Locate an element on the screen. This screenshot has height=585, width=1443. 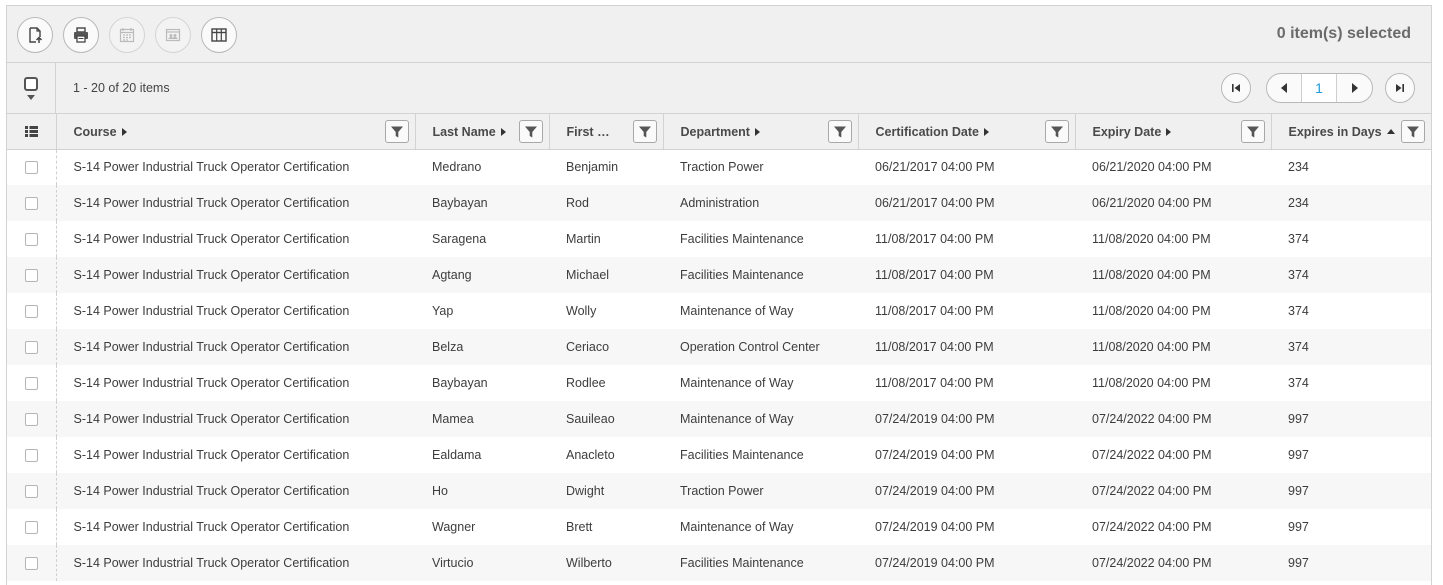
column-header-certification-date: Certification Date is located at coordinates (967, 132).